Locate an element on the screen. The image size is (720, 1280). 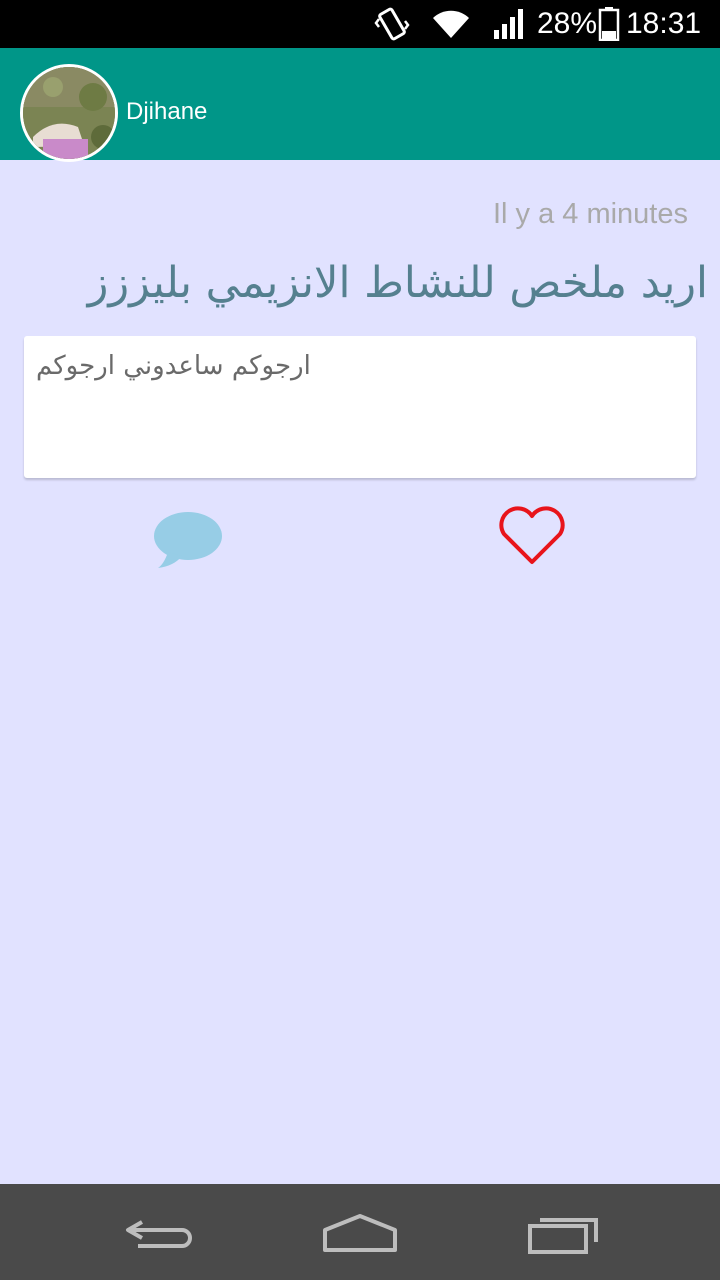
back-icon is located at coordinates (159, 1234).